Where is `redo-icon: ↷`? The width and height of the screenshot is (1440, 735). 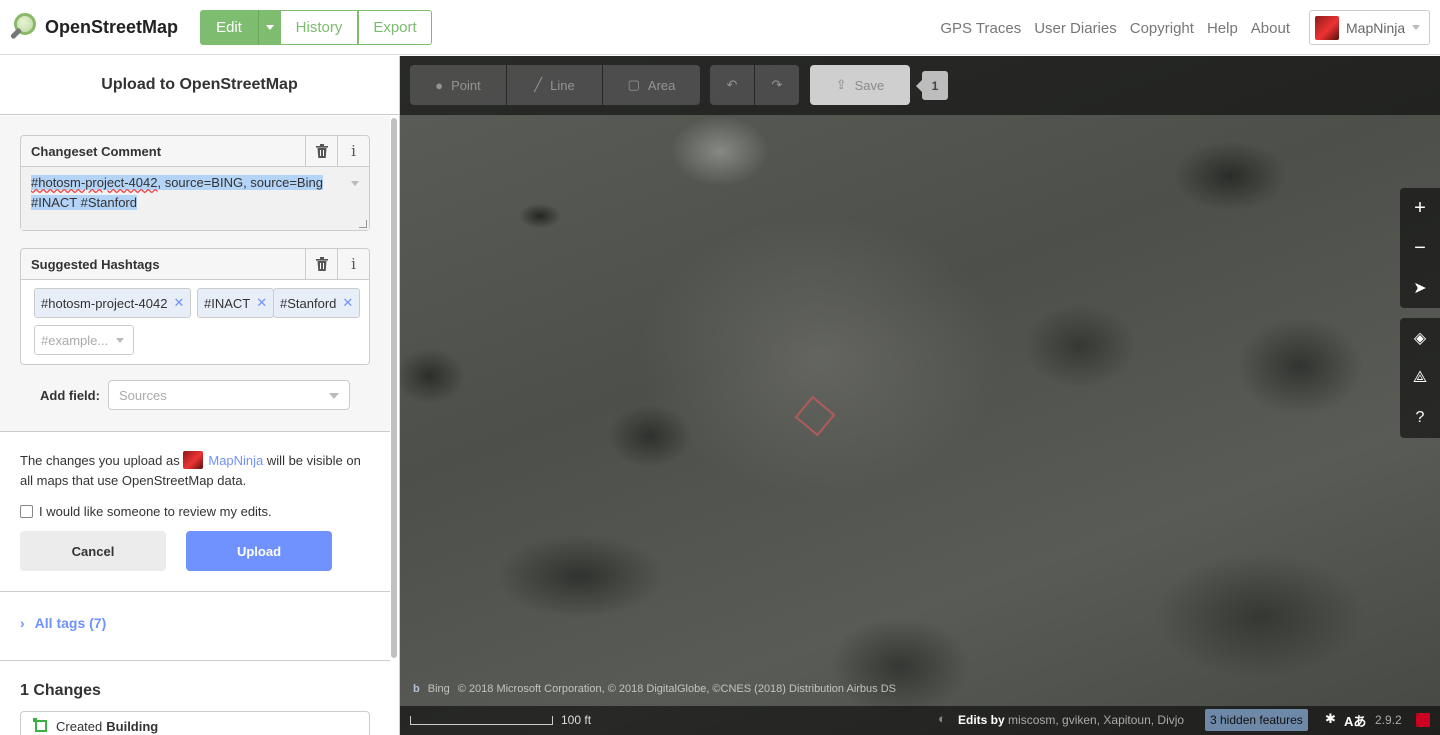 redo-icon: ↷ is located at coordinates (777, 84).